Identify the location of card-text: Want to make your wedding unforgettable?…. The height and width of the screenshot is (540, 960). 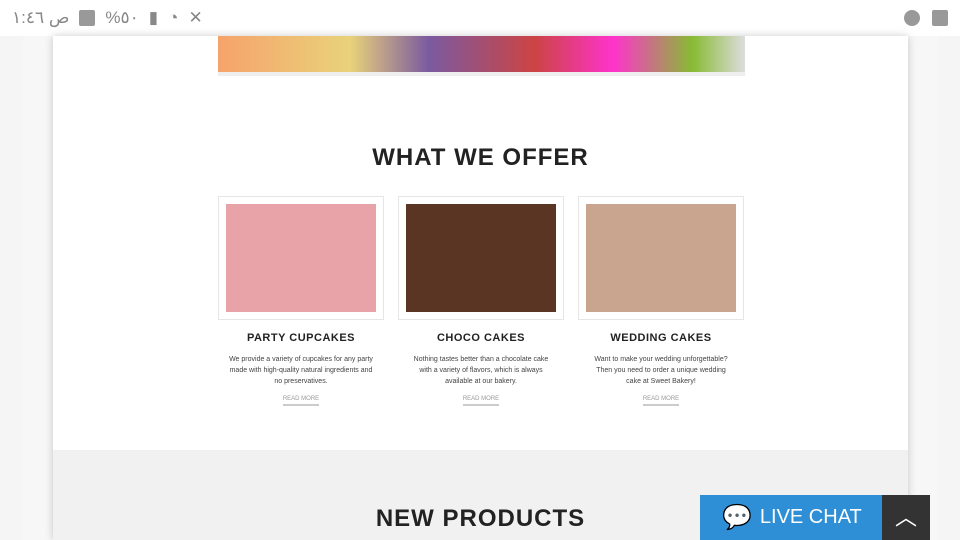
(661, 370).